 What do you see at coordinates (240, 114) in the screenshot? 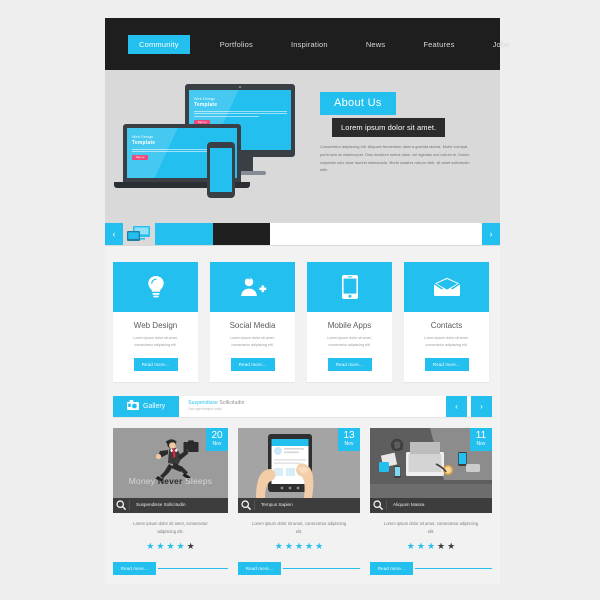
I see `monitor-screen-textlines` at bounding box center [240, 114].